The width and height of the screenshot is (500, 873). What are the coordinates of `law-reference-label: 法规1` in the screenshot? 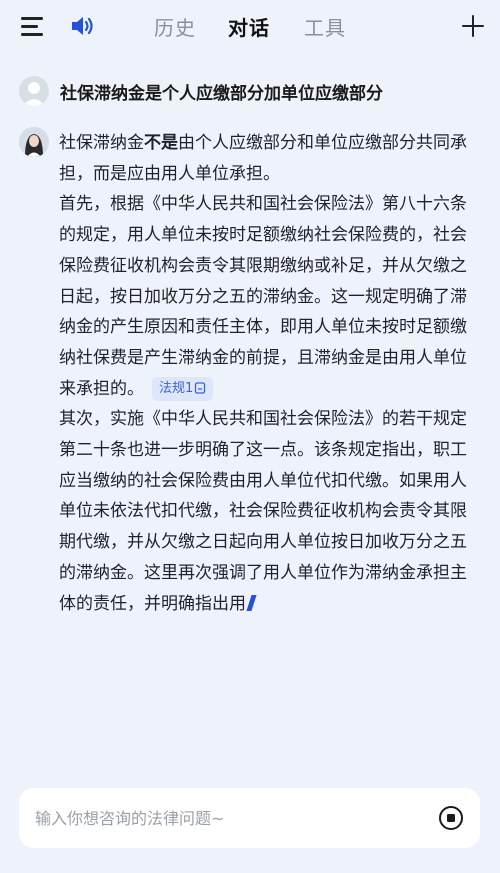 It's located at (176, 388).